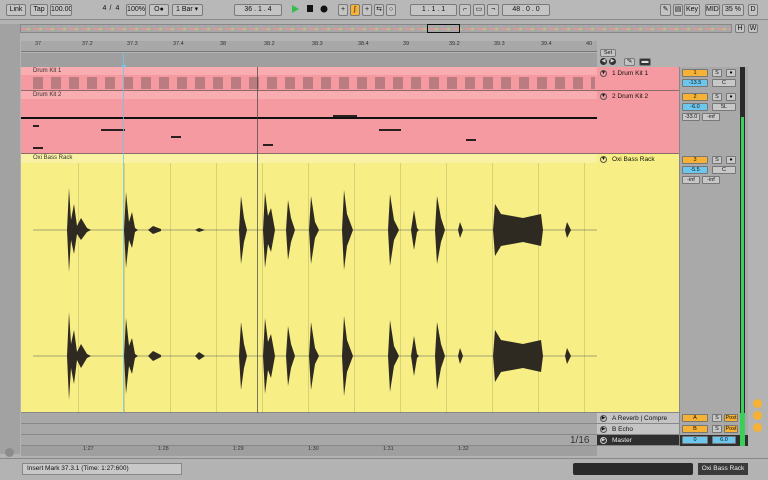 The height and width of the screenshot is (480, 768). I want to click on pan-field: 5L, so click(724, 107).